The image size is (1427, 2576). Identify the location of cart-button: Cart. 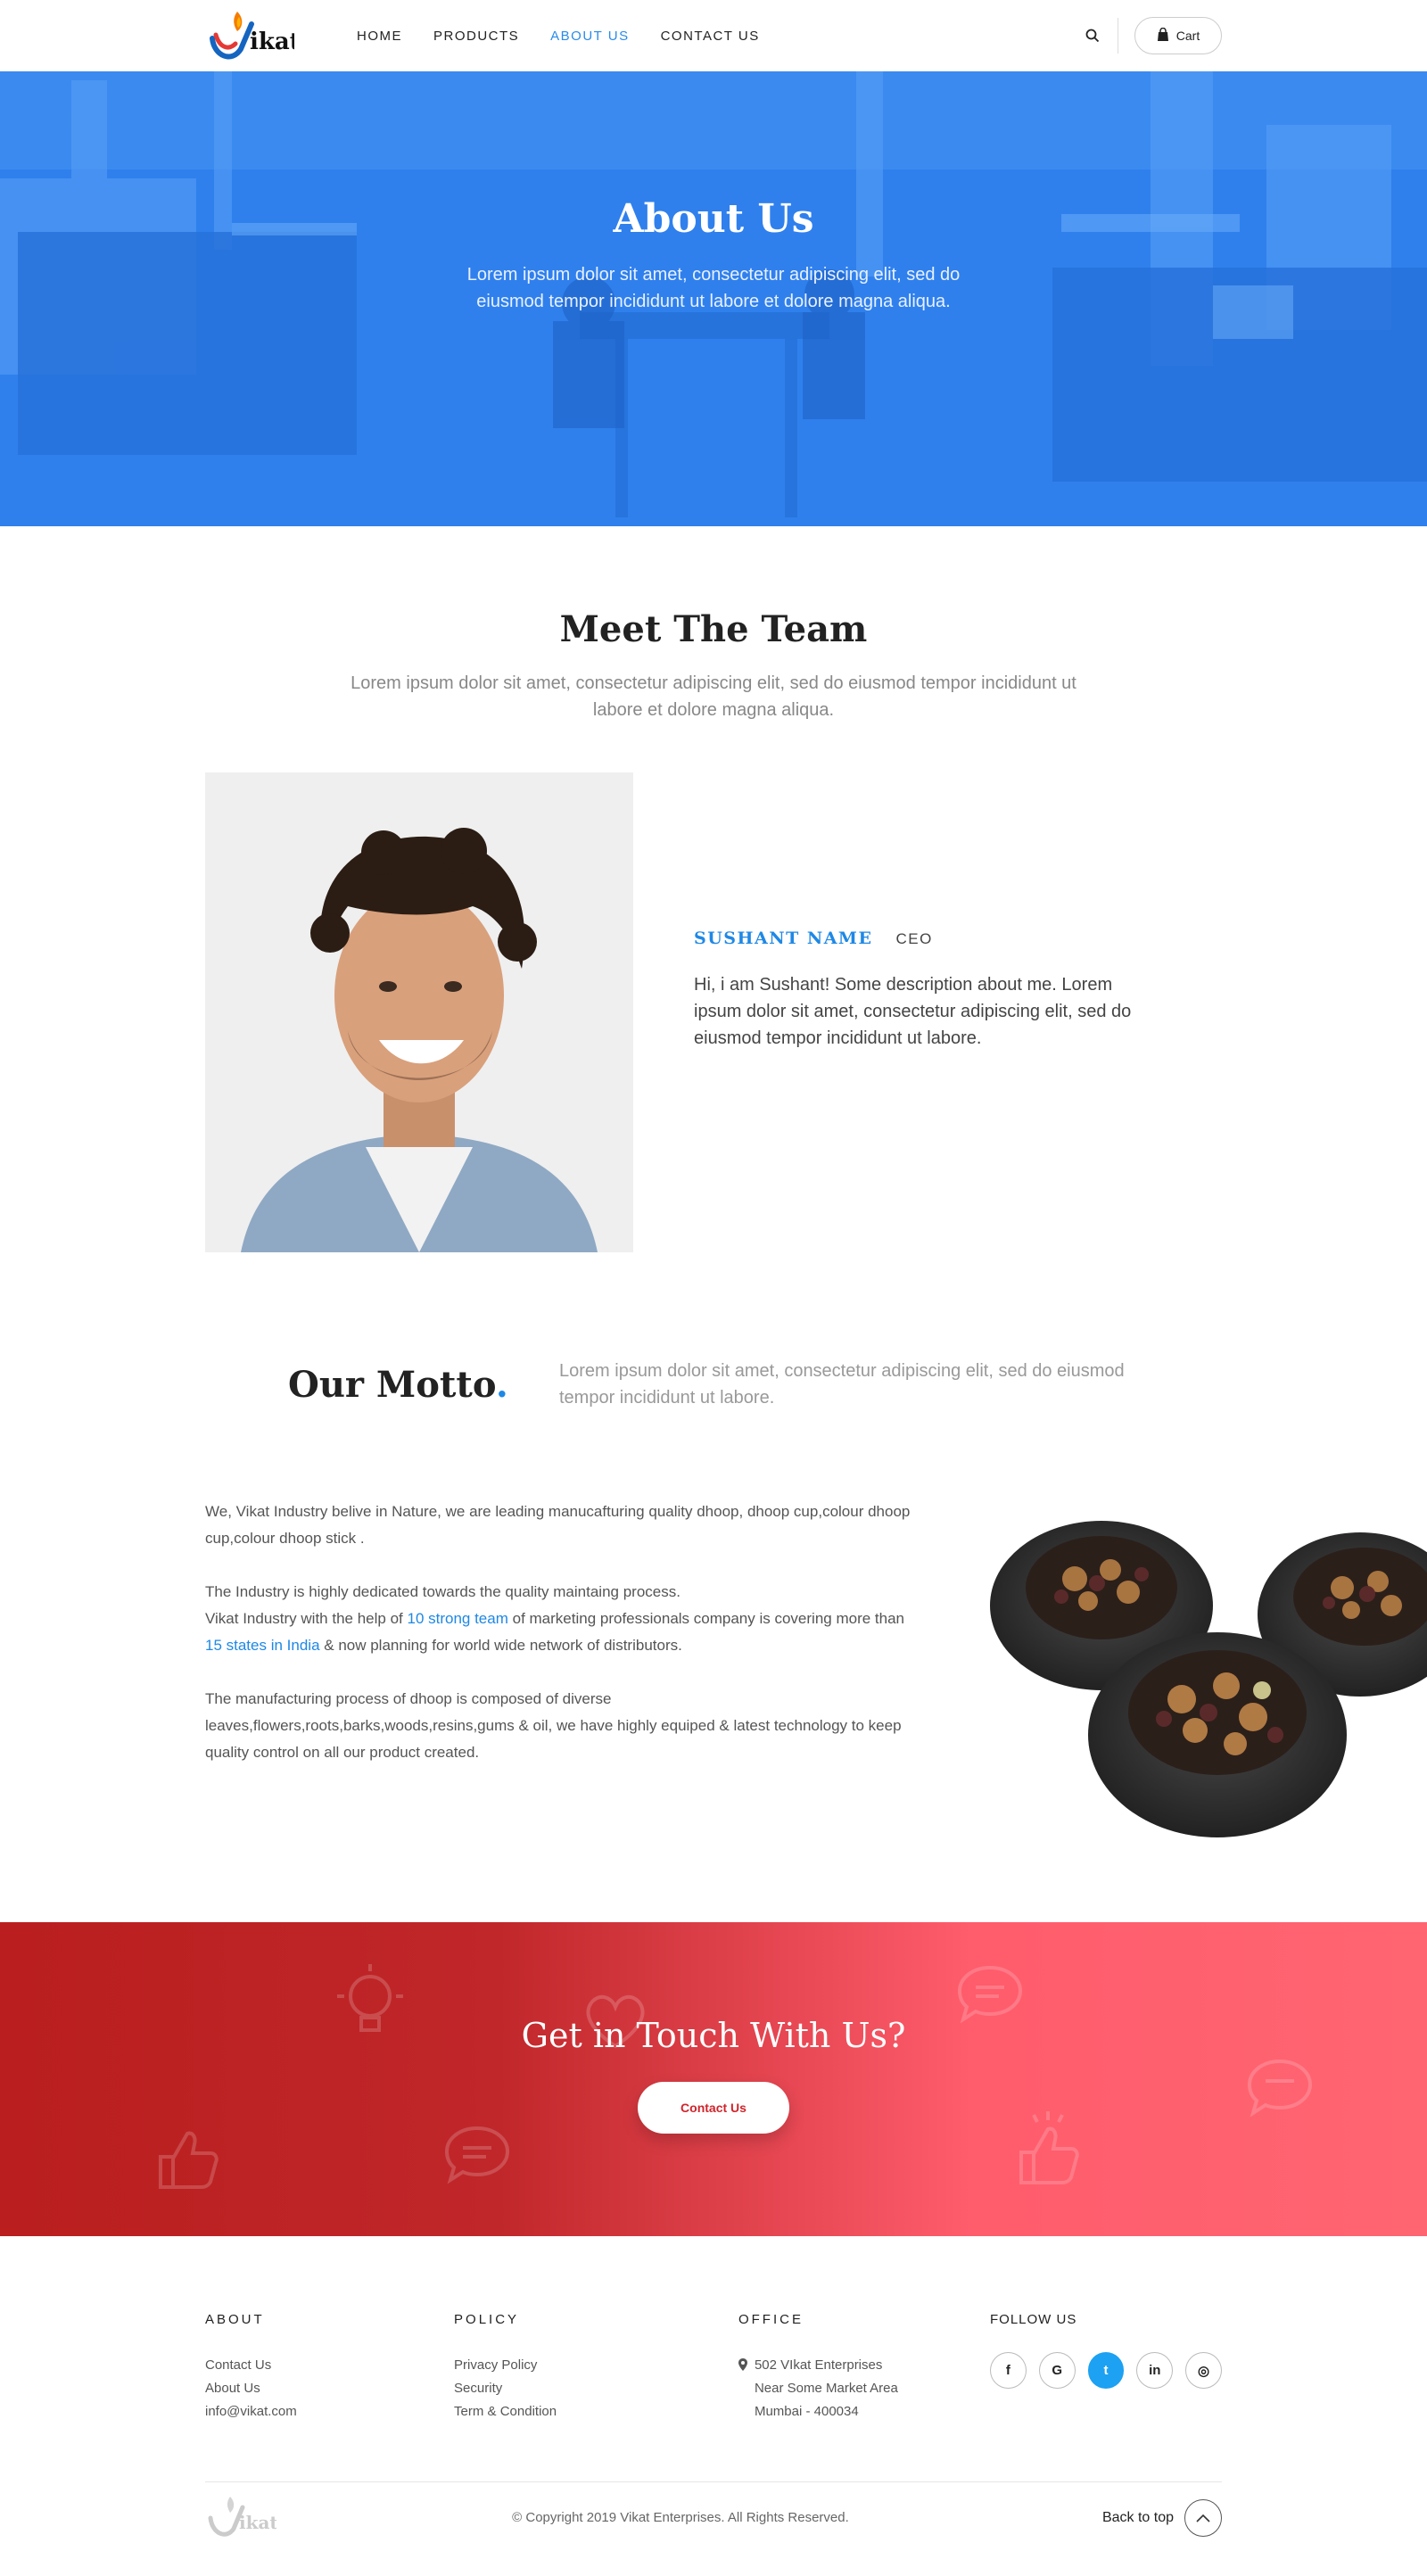
(1178, 35).